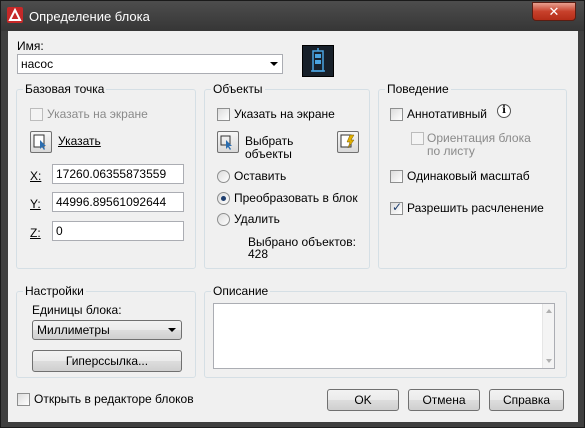  I want to click on convert-to-block-radio, so click(223, 198).